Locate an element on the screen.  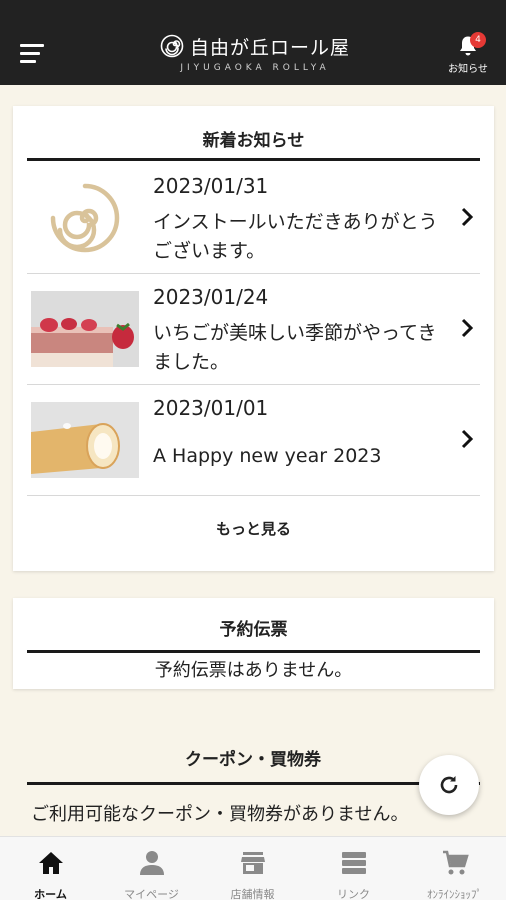
news-date: 2023/01/01 is located at coordinates (211, 408).